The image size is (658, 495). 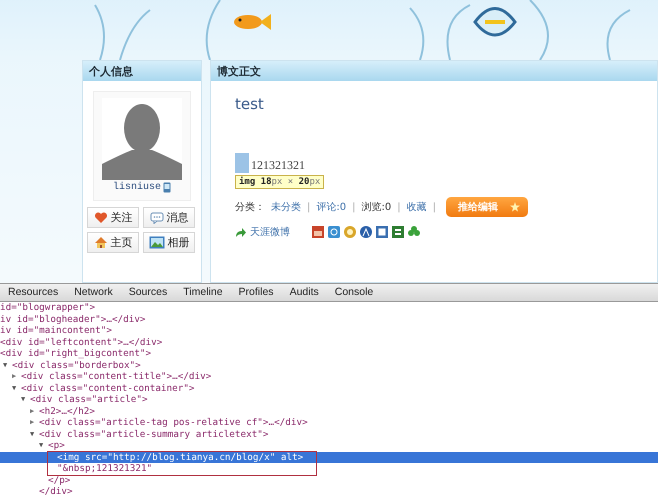 I want to click on weibo-link: 天涯微博, so click(x=270, y=232).